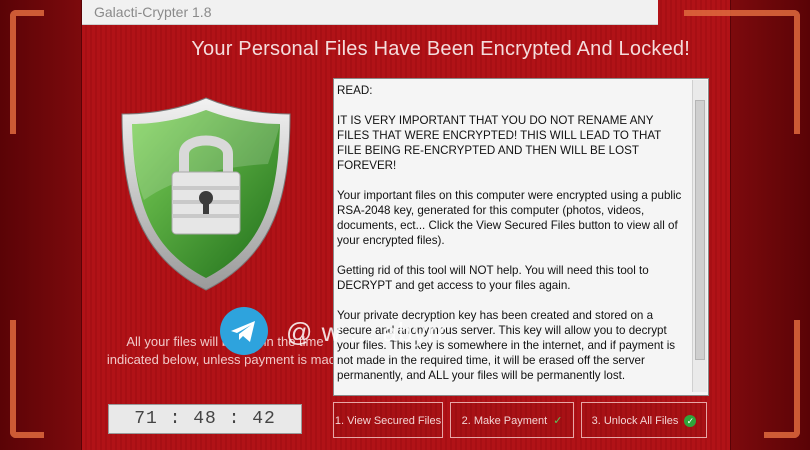 The image size is (810, 450). Describe the element at coordinates (205, 419) in the screenshot. I see `countdown-timer: 71 : 48 : 42` at that location.